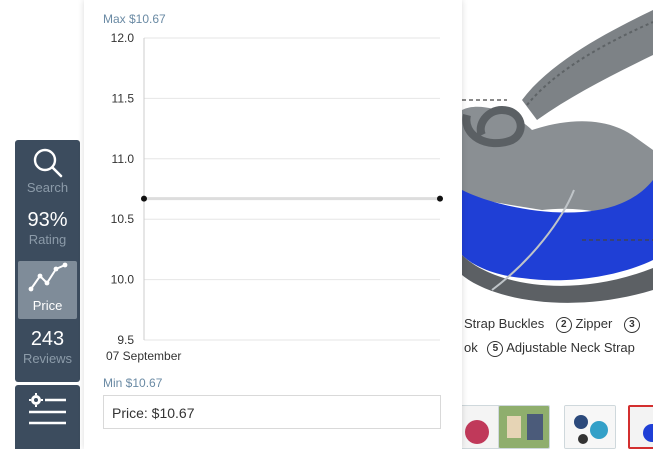  I want to click on feature-line2-prefix: ok, so click(471, 347).